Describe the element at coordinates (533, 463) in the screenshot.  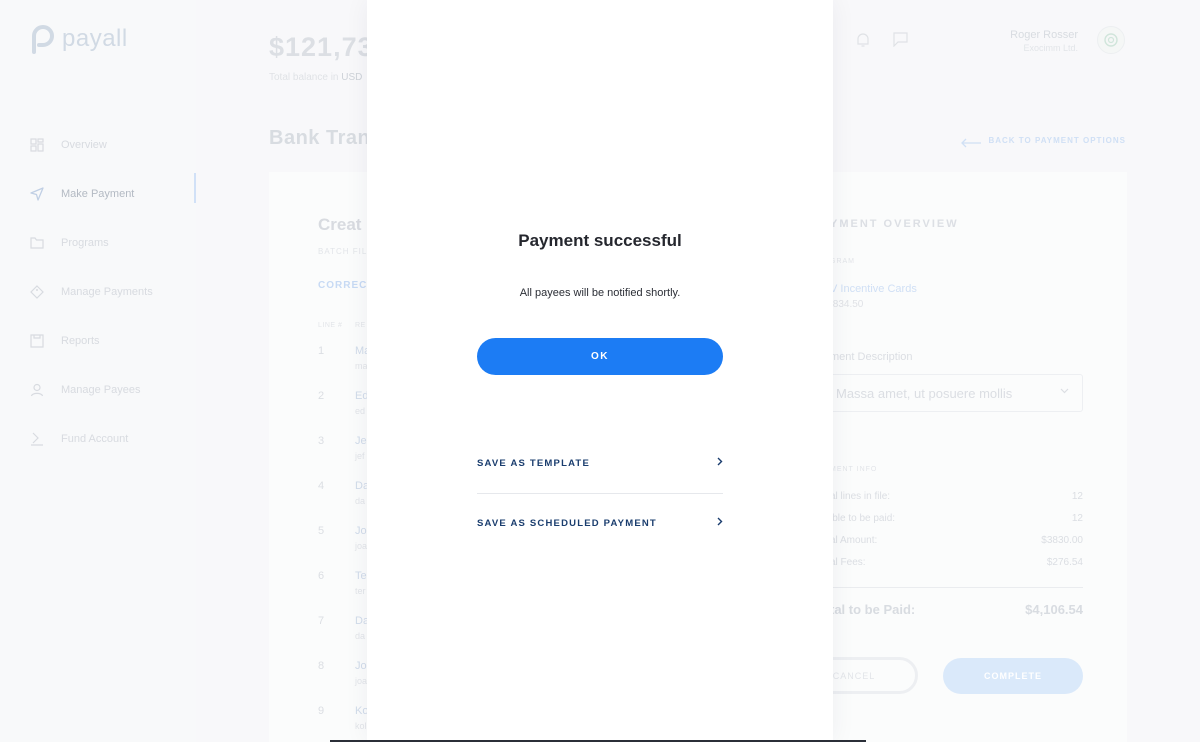
I see `save-as-template-label: SAVE AS TEMPLATE` at that location.